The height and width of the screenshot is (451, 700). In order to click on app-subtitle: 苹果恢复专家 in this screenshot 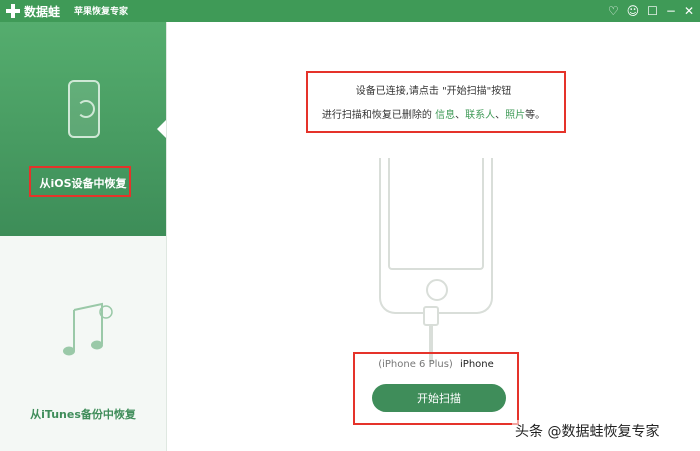, I will do `click(101, 12)`.